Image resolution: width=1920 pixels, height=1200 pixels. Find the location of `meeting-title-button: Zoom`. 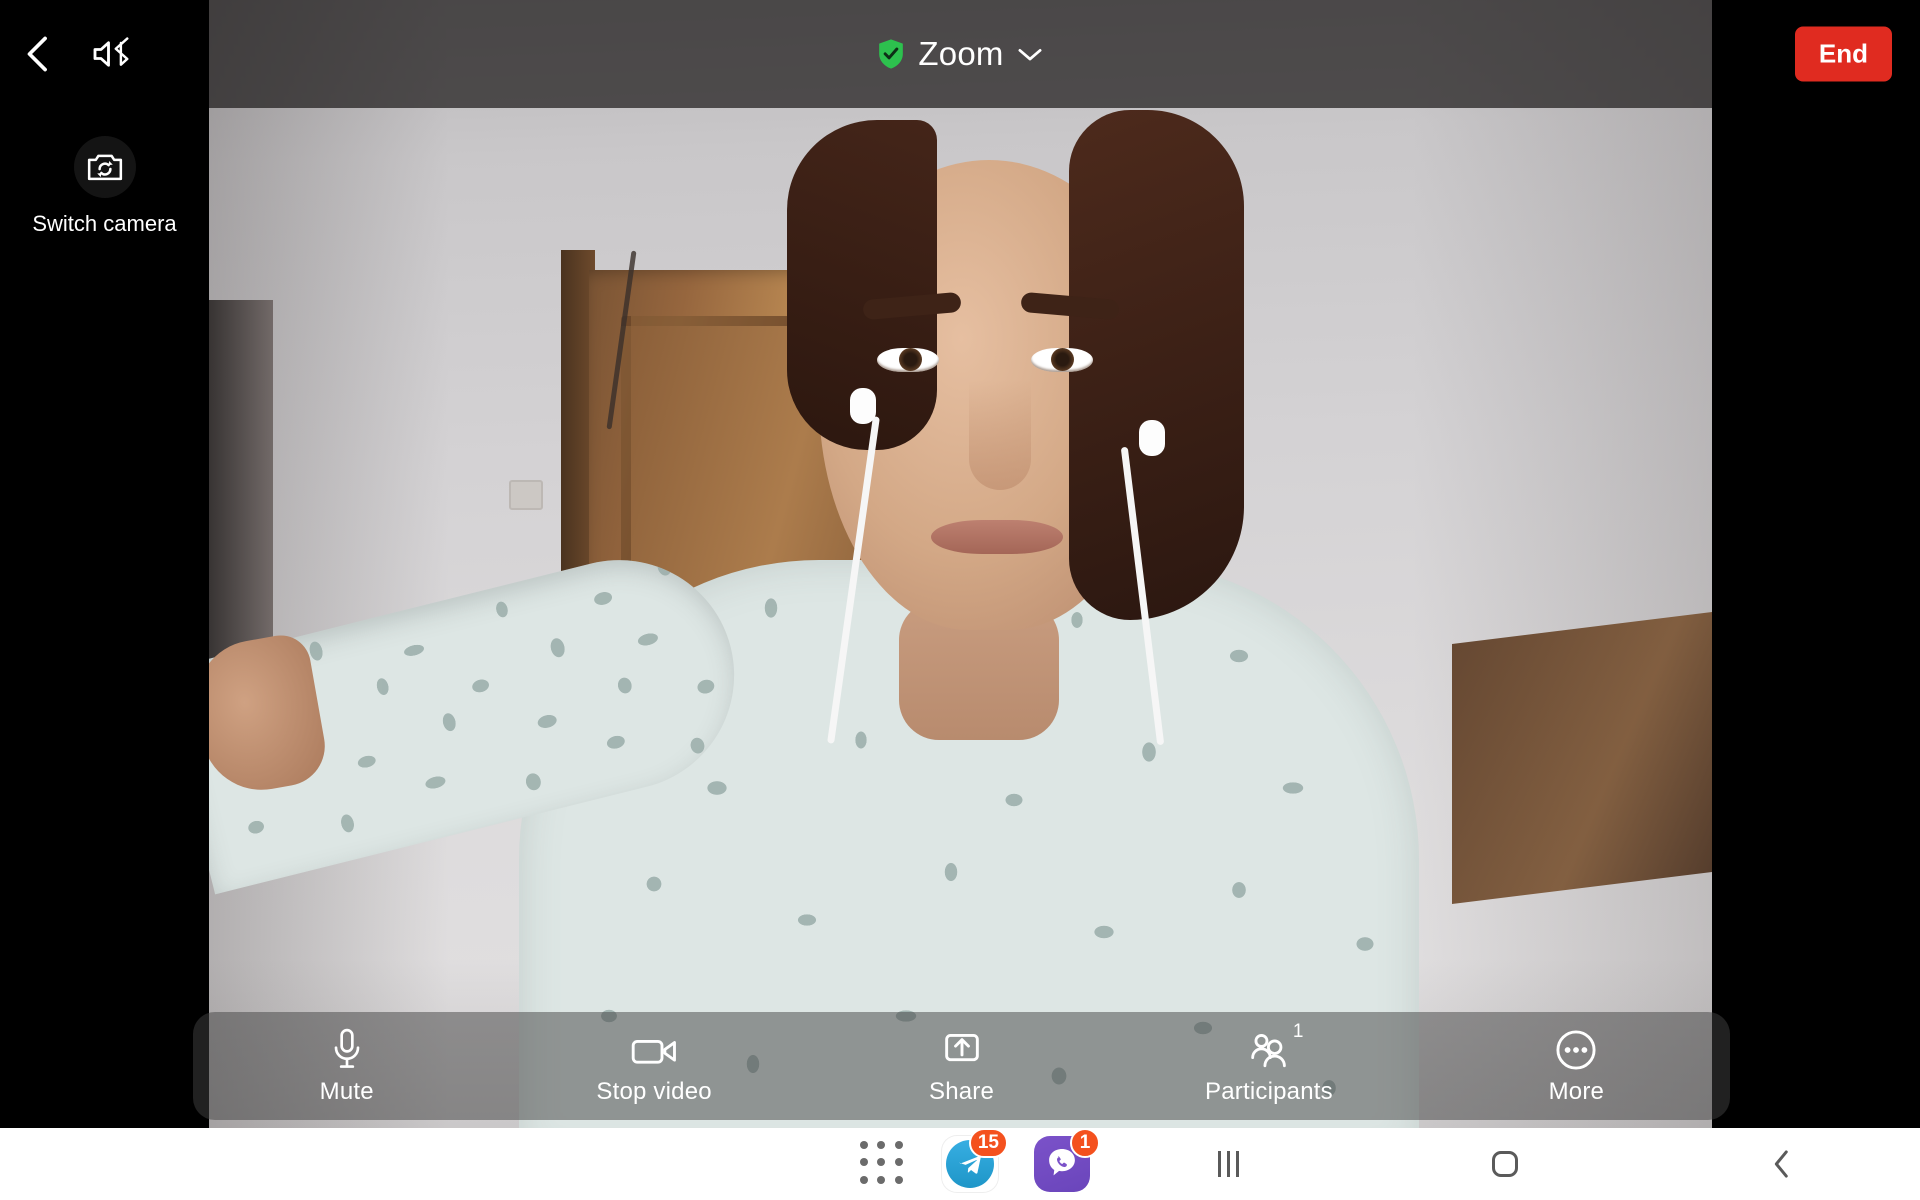

meeting-title-button: Zoom is located at coordinates (959, 54).